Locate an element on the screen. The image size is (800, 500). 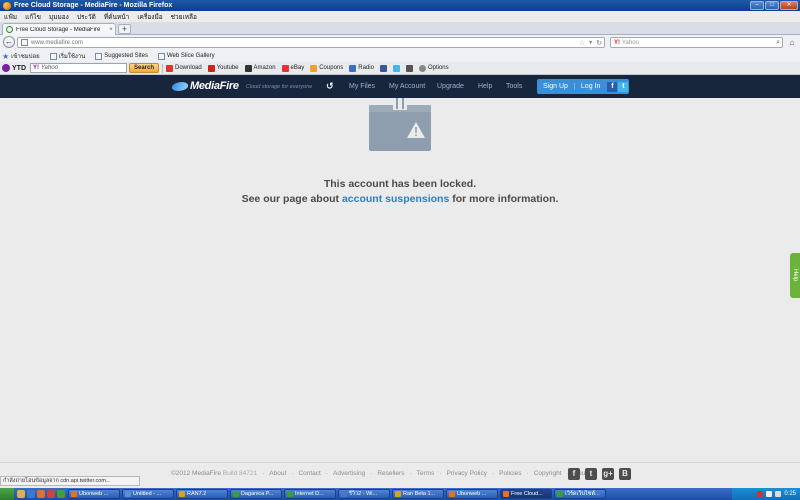
info-suffix: for more information. is located at coordinates (504, 199).